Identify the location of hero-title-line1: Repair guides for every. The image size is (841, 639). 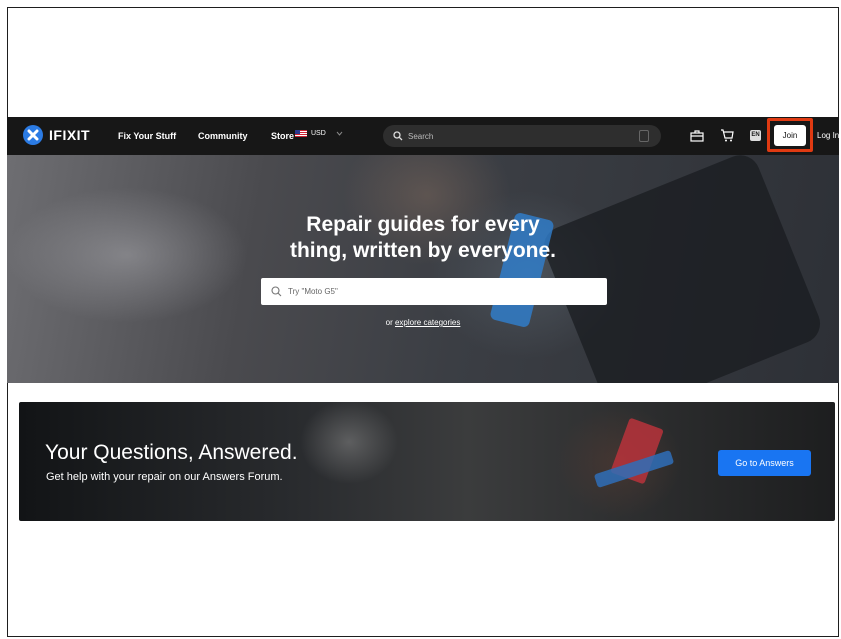
(423, 224).